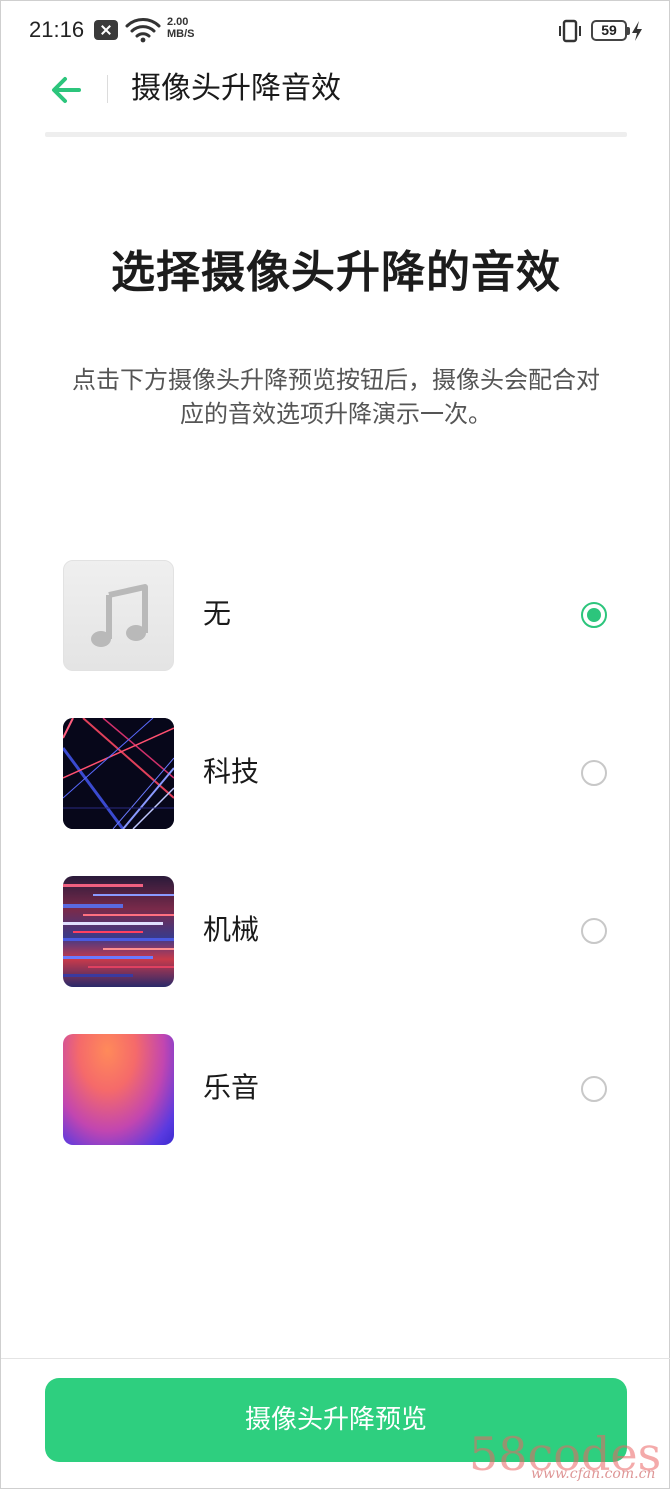  Describe the element at coordinates (231, 1087) in the screenshot. I see `option-label: 乐音` at that location.